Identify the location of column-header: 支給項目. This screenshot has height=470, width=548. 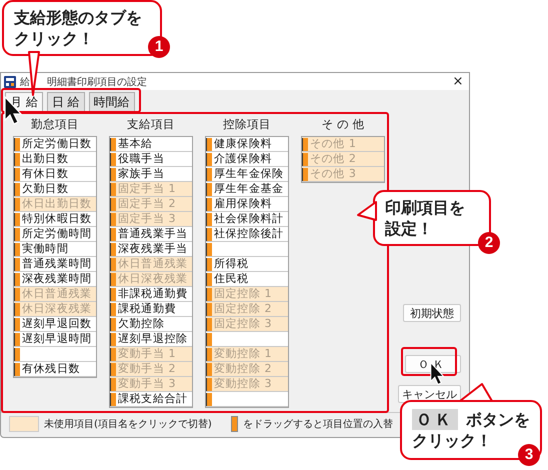
(151, 124).